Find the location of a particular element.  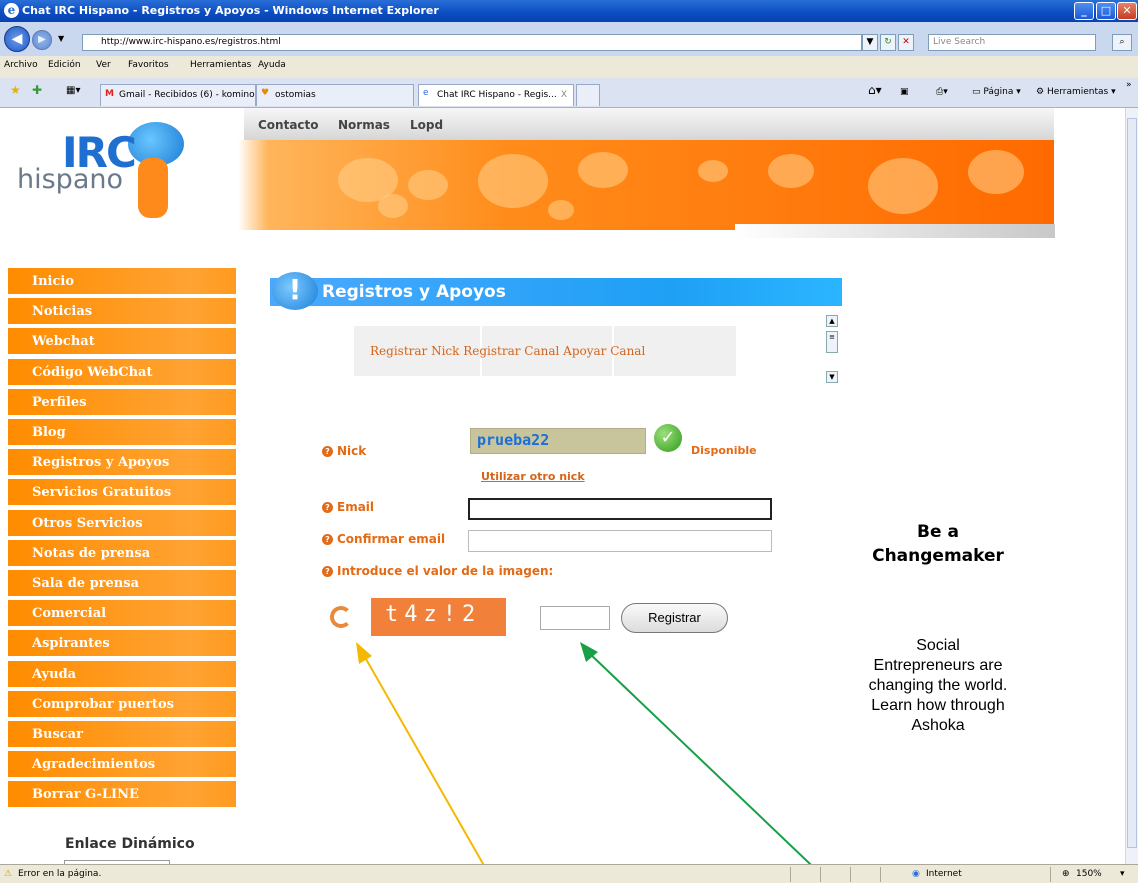

zoom-icon: ⊕ is located at coordinates (1066, 874).